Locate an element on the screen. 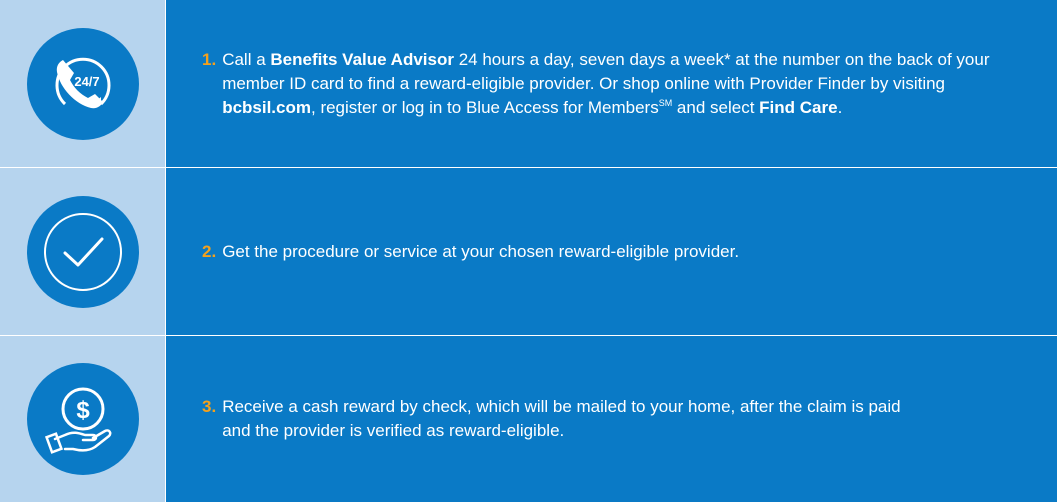  find-care-label: Find Care is located at coordinates (798, 107).